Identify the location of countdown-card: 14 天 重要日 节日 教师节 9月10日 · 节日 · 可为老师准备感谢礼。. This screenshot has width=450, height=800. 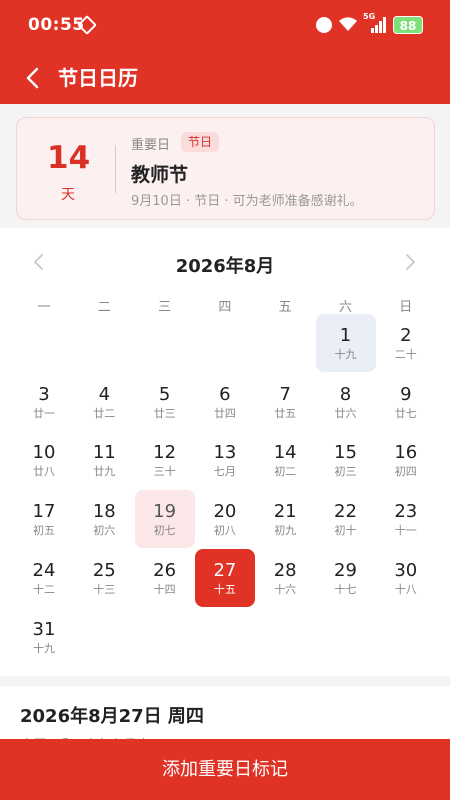
(225, 168).